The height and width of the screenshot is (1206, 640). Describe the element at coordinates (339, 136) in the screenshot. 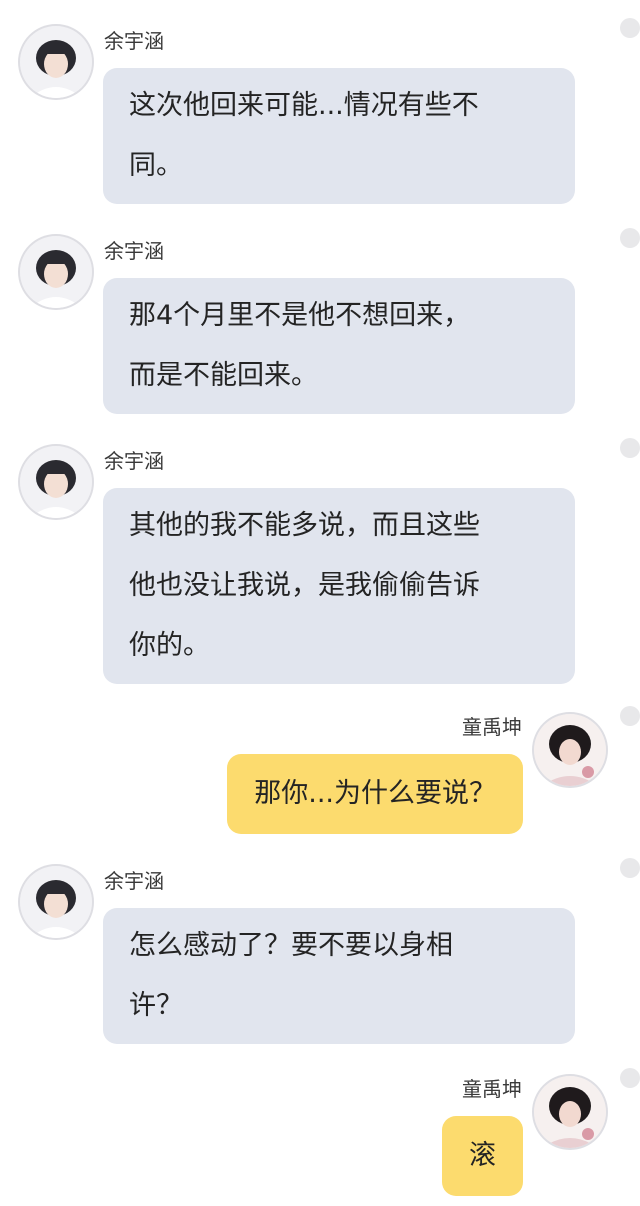

I see `message-bubble: 这次他回来可能...情况有些不 同。` at that location.